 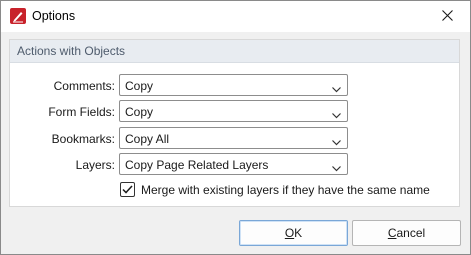 I want to click on layers-dropdown: Copy Page Related Layers, so click(x=233, y=164).